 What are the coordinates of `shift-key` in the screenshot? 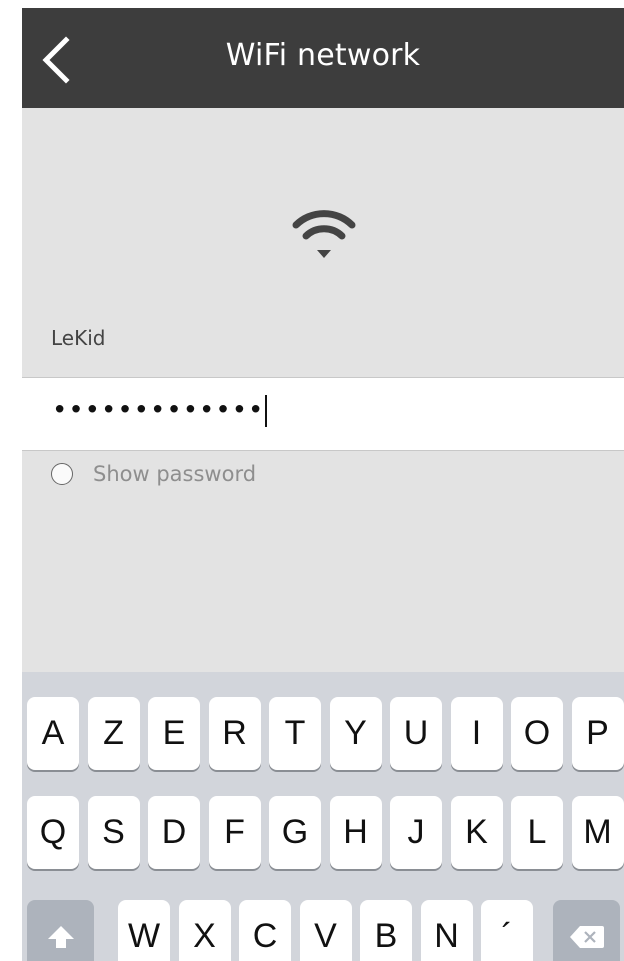 It's located at (60, 930).